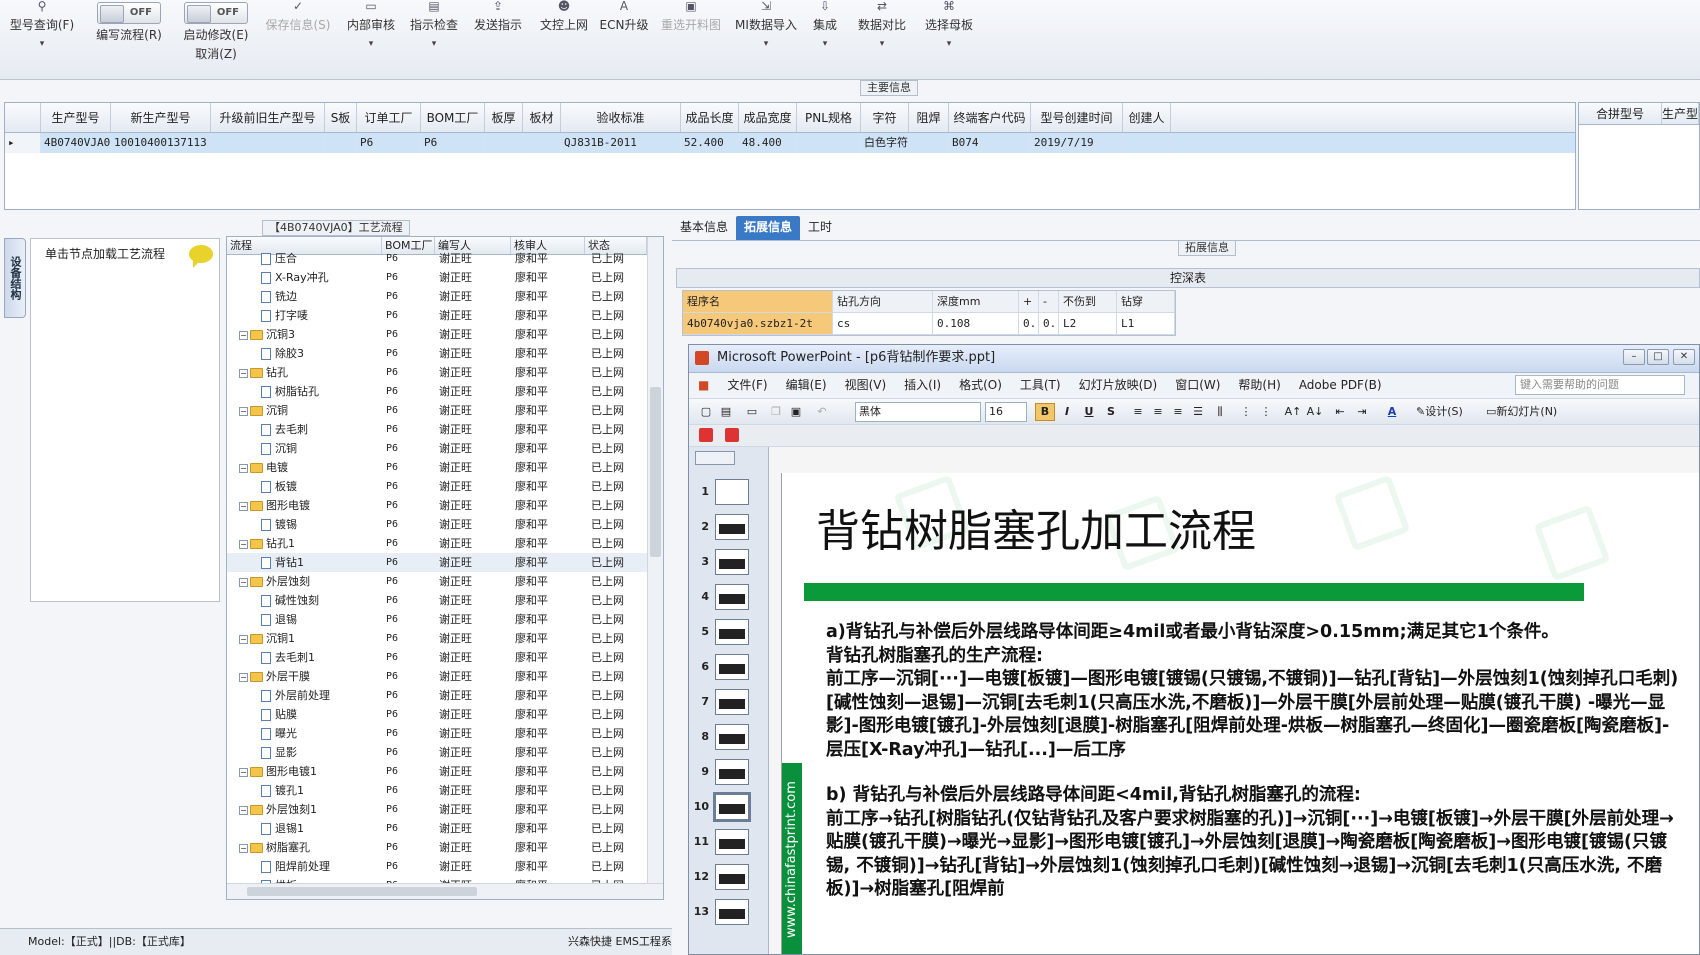 This screenshot has width=1700, height=955. What do you see at coordinates (822, 412) in the screenshot?
I see `undo-icon: ↶` at bounding box center [822, 412].